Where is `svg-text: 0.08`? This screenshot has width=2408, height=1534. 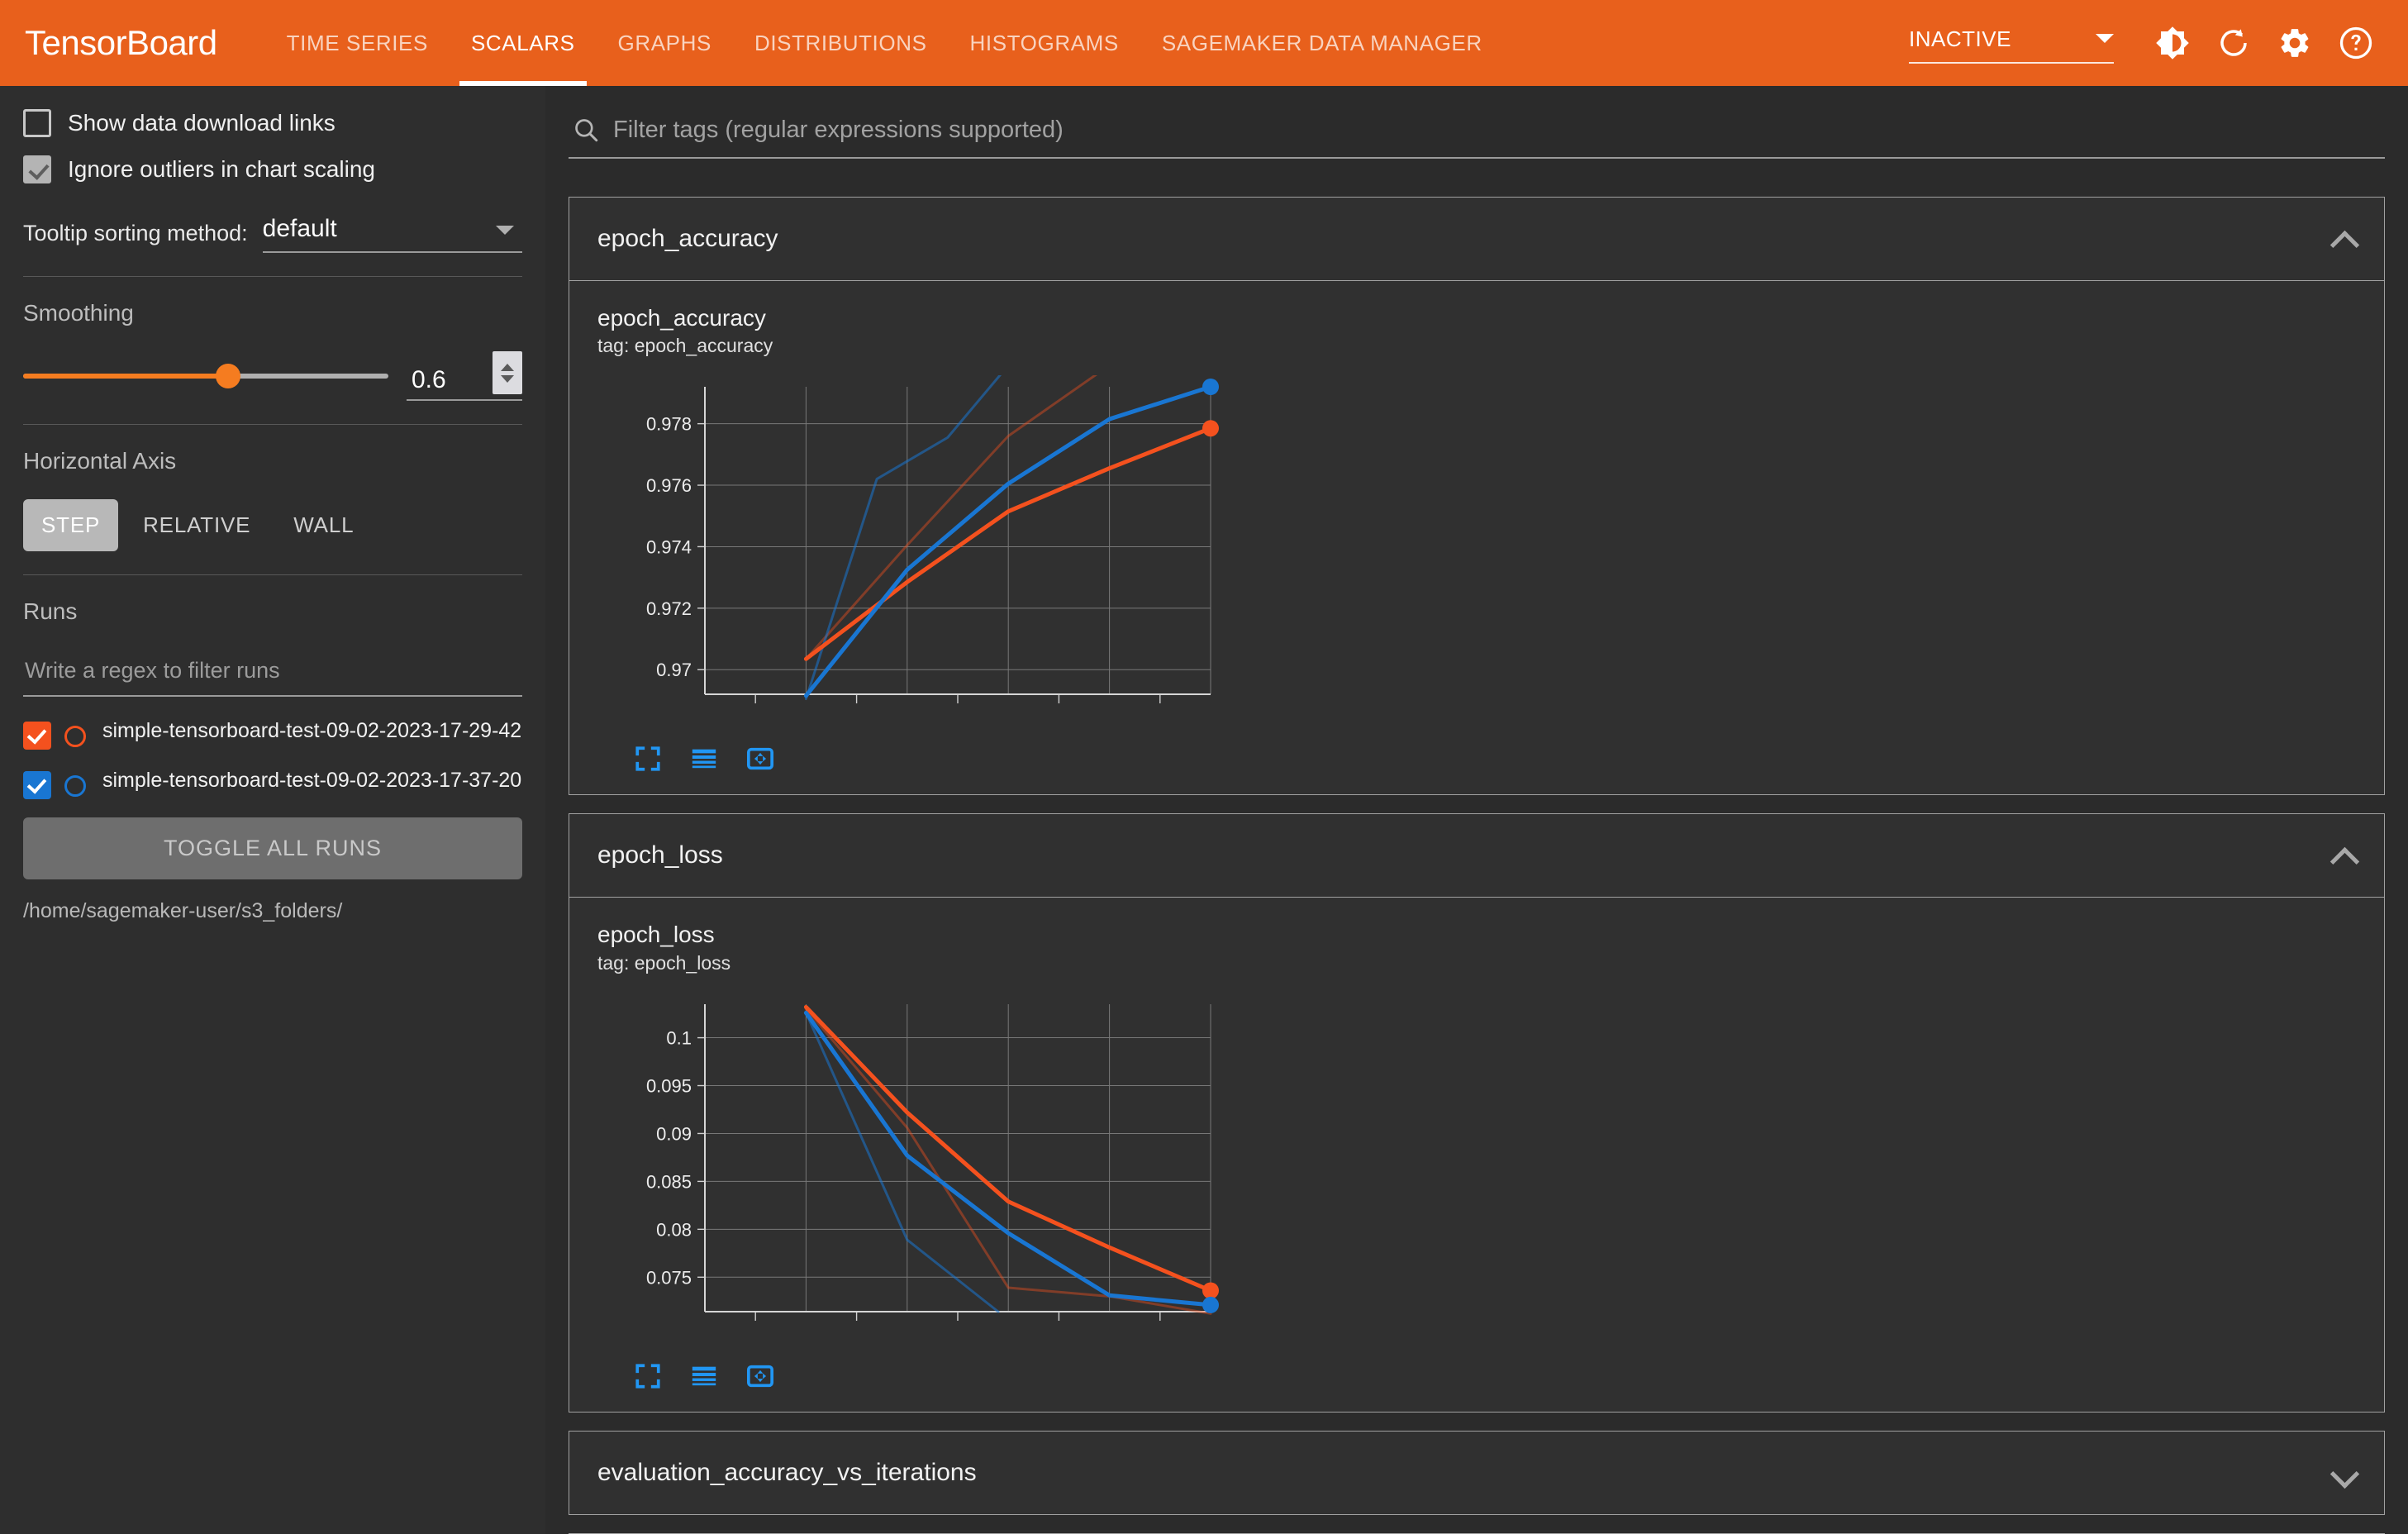 svg-text: 0.08 is located at coordinates (674, 1229).